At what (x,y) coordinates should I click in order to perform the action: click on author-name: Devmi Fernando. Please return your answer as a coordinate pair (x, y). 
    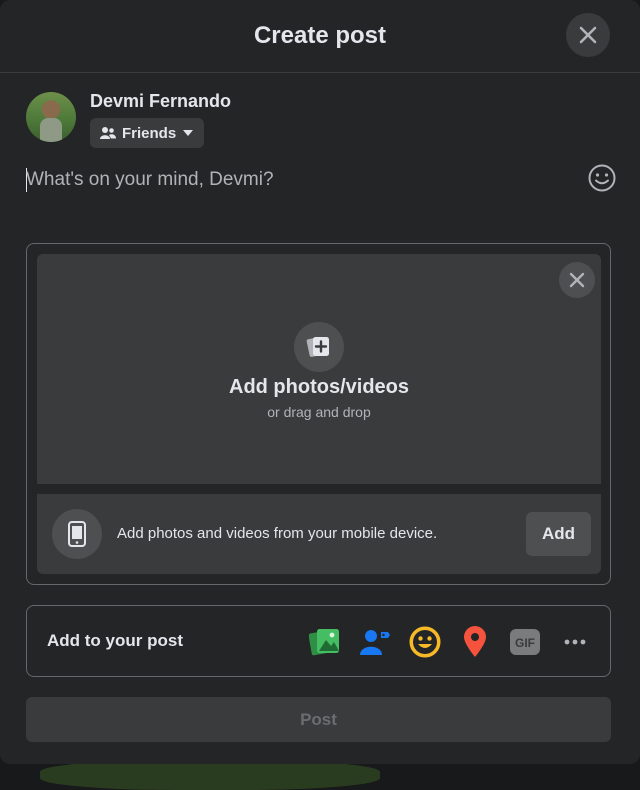
    Looking at the image, I should click on (161, 101).